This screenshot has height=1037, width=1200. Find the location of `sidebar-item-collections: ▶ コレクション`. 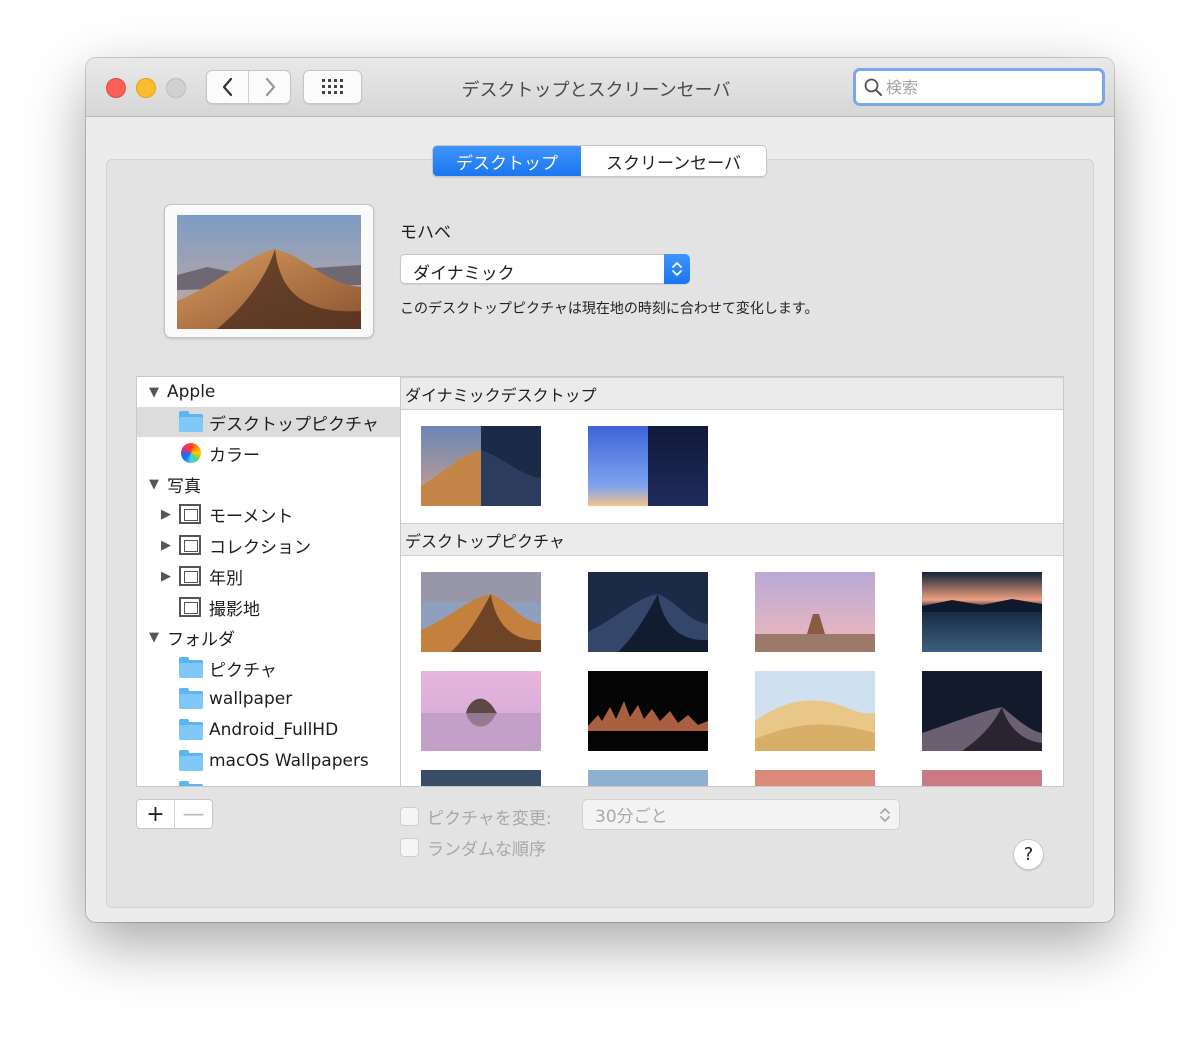

sidebar-item-collections: ▶ コレクション is located at coordinates (268, 545).